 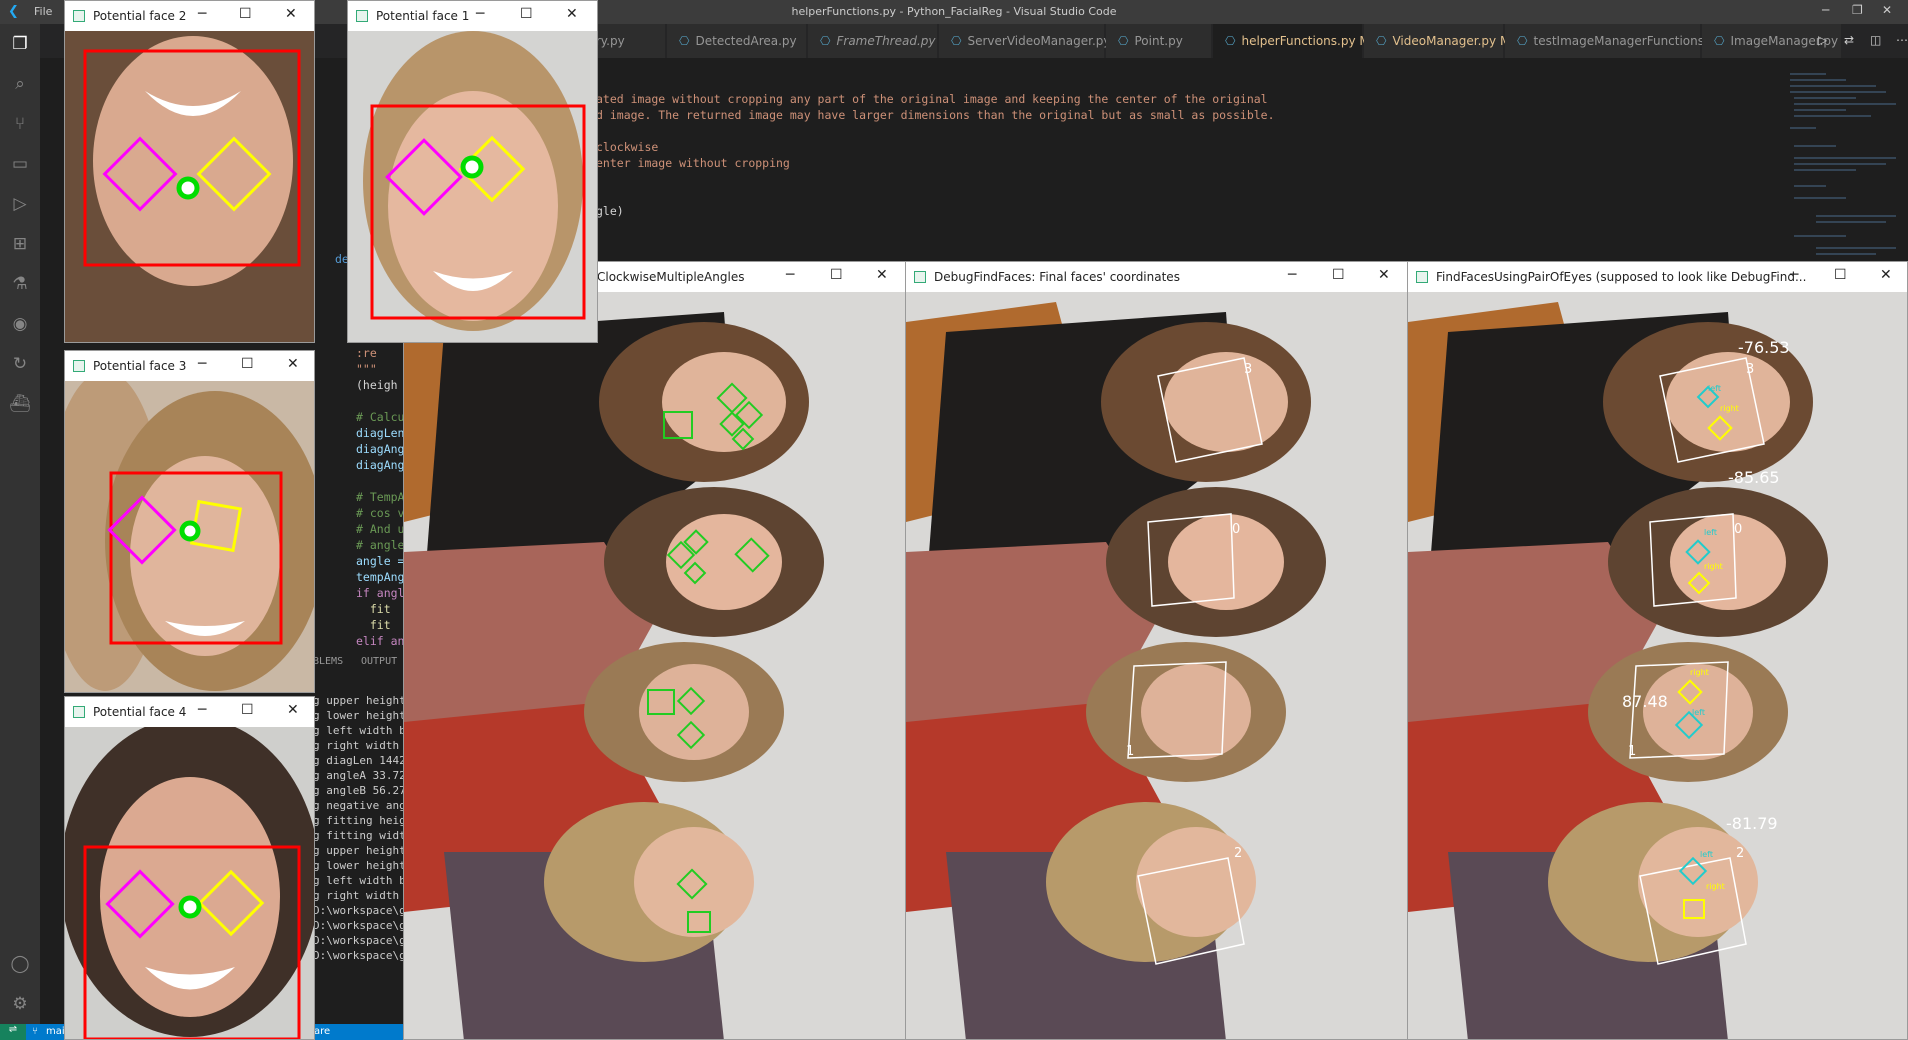 I want to click on tab-detected-area: ⎔ DetectedArea.py, so click(x=737, y=41).